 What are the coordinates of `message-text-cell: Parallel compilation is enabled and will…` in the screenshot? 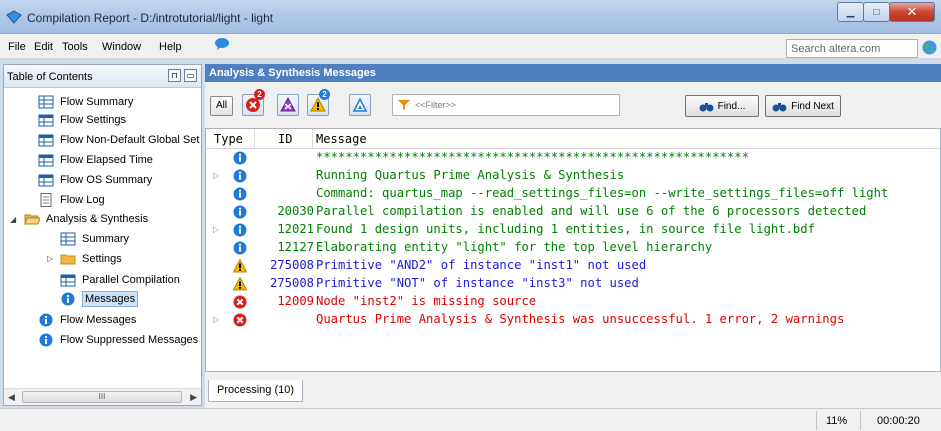 It's located at (591, 211).